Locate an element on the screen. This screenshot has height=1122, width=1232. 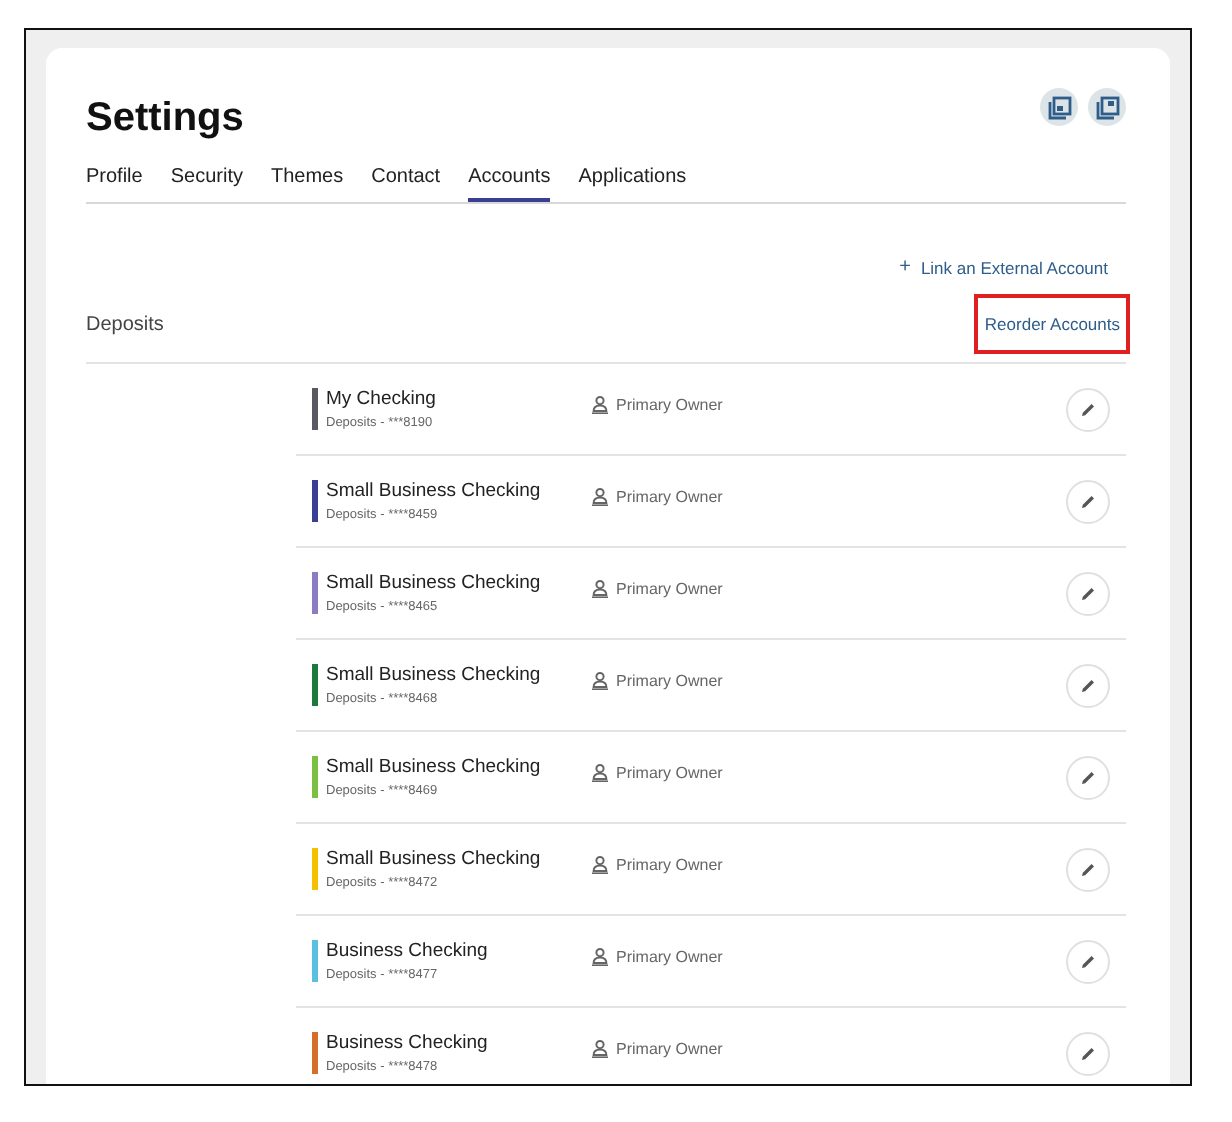
tab: Profile is located at coordinates (114, 182).